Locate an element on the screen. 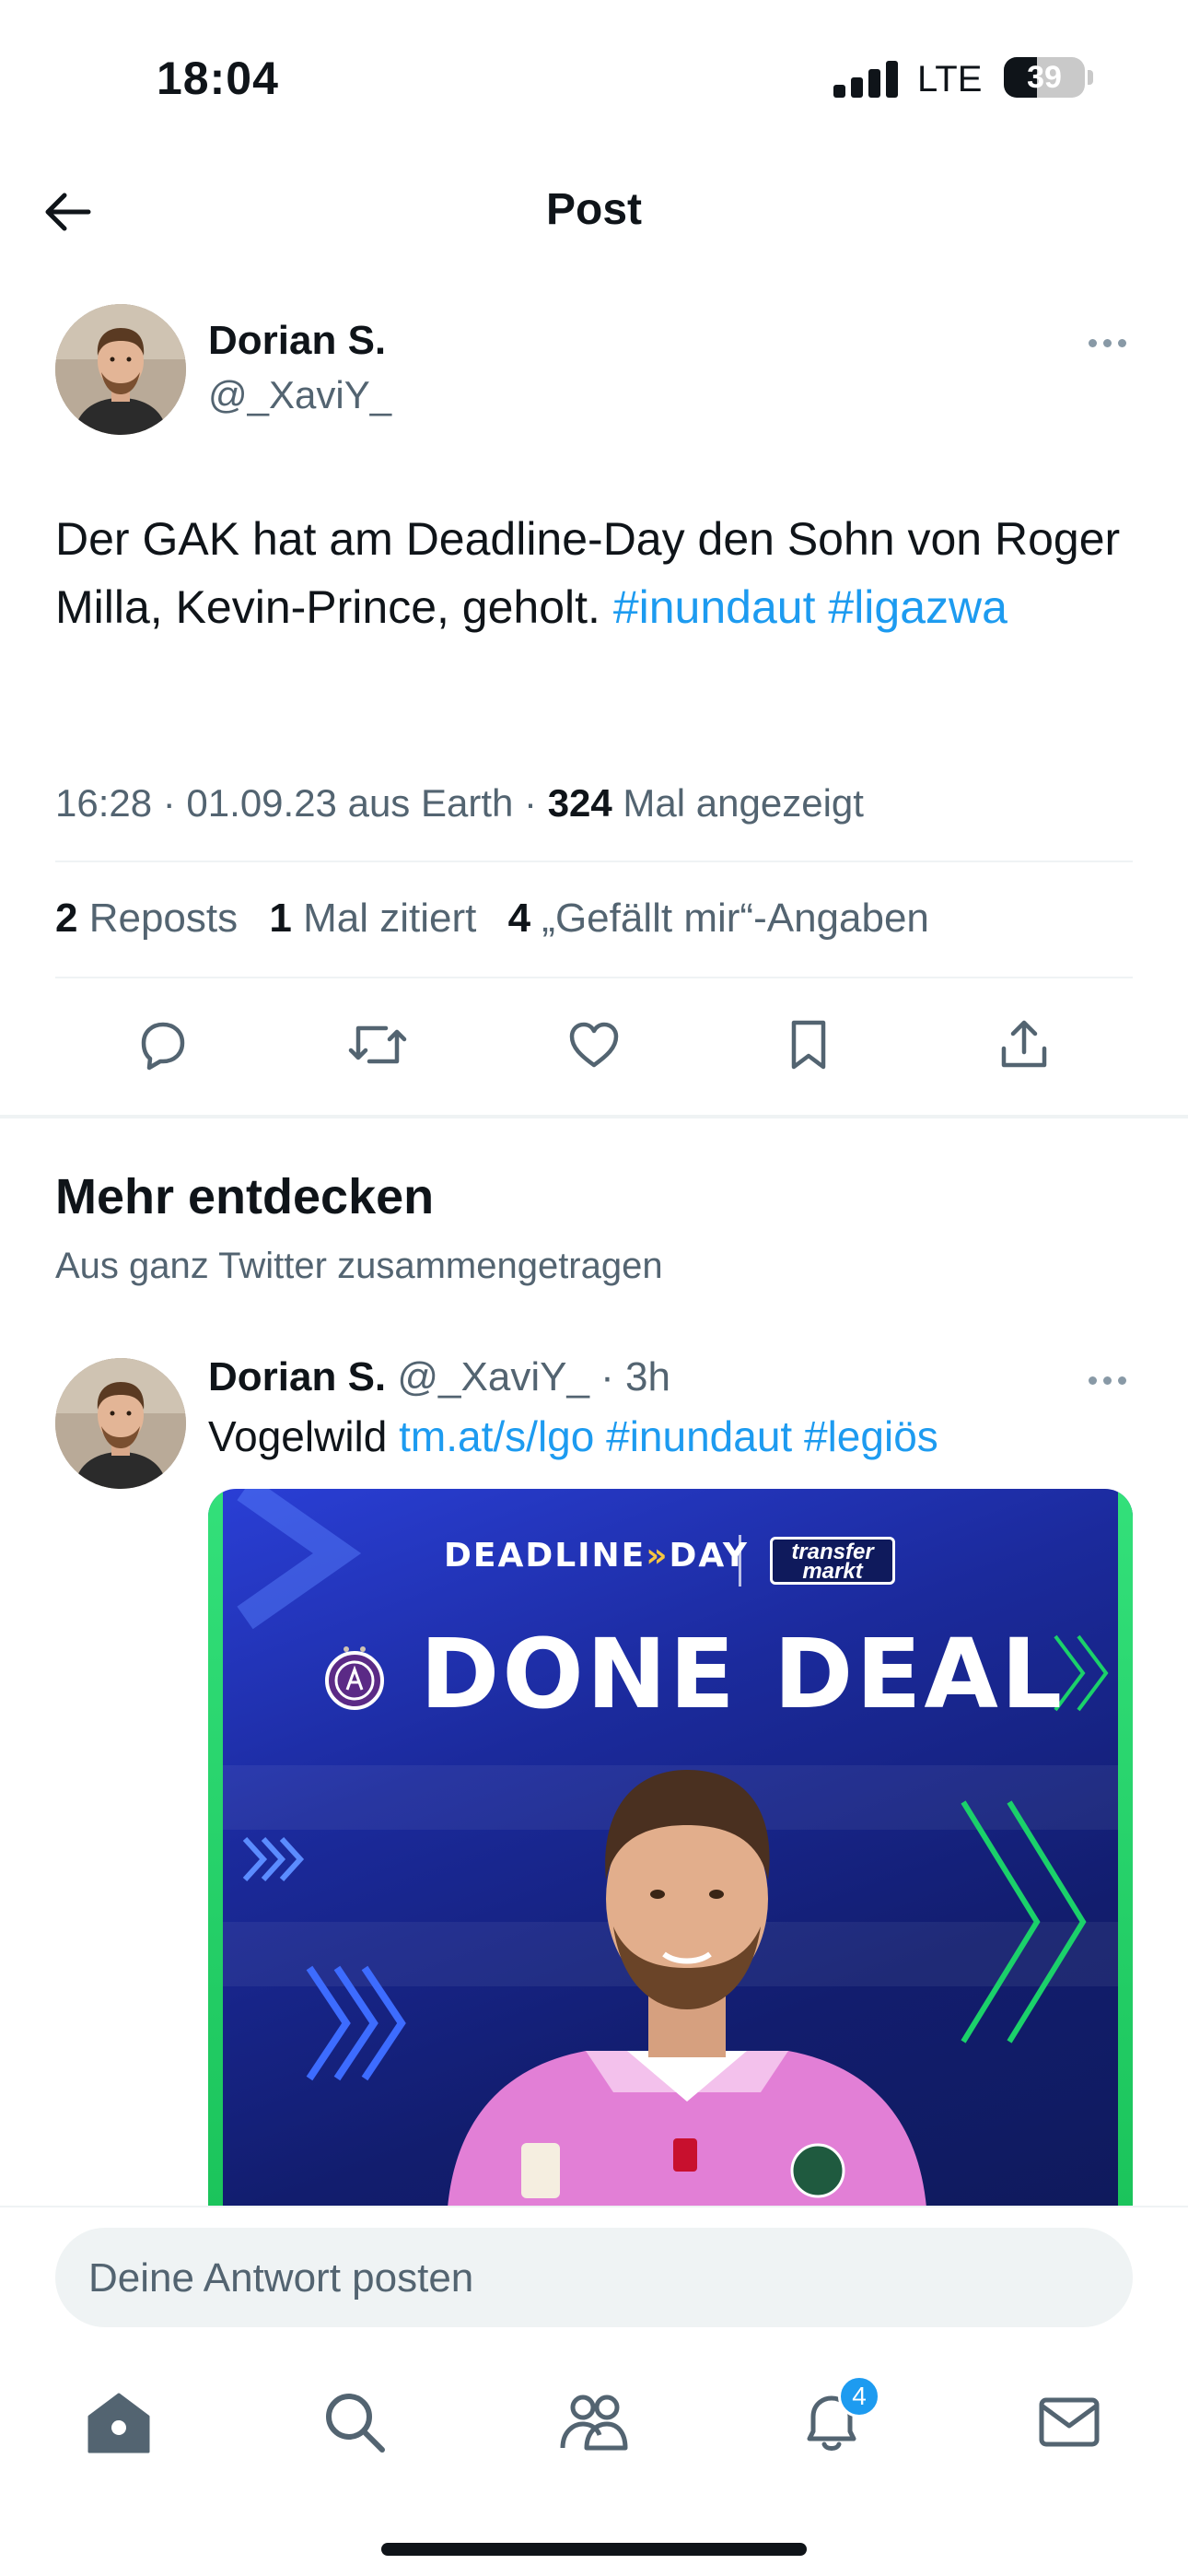 This screenshot has height=2576, width=1188. hashtag-link: #legiös is located at coordinates (871, 1436).